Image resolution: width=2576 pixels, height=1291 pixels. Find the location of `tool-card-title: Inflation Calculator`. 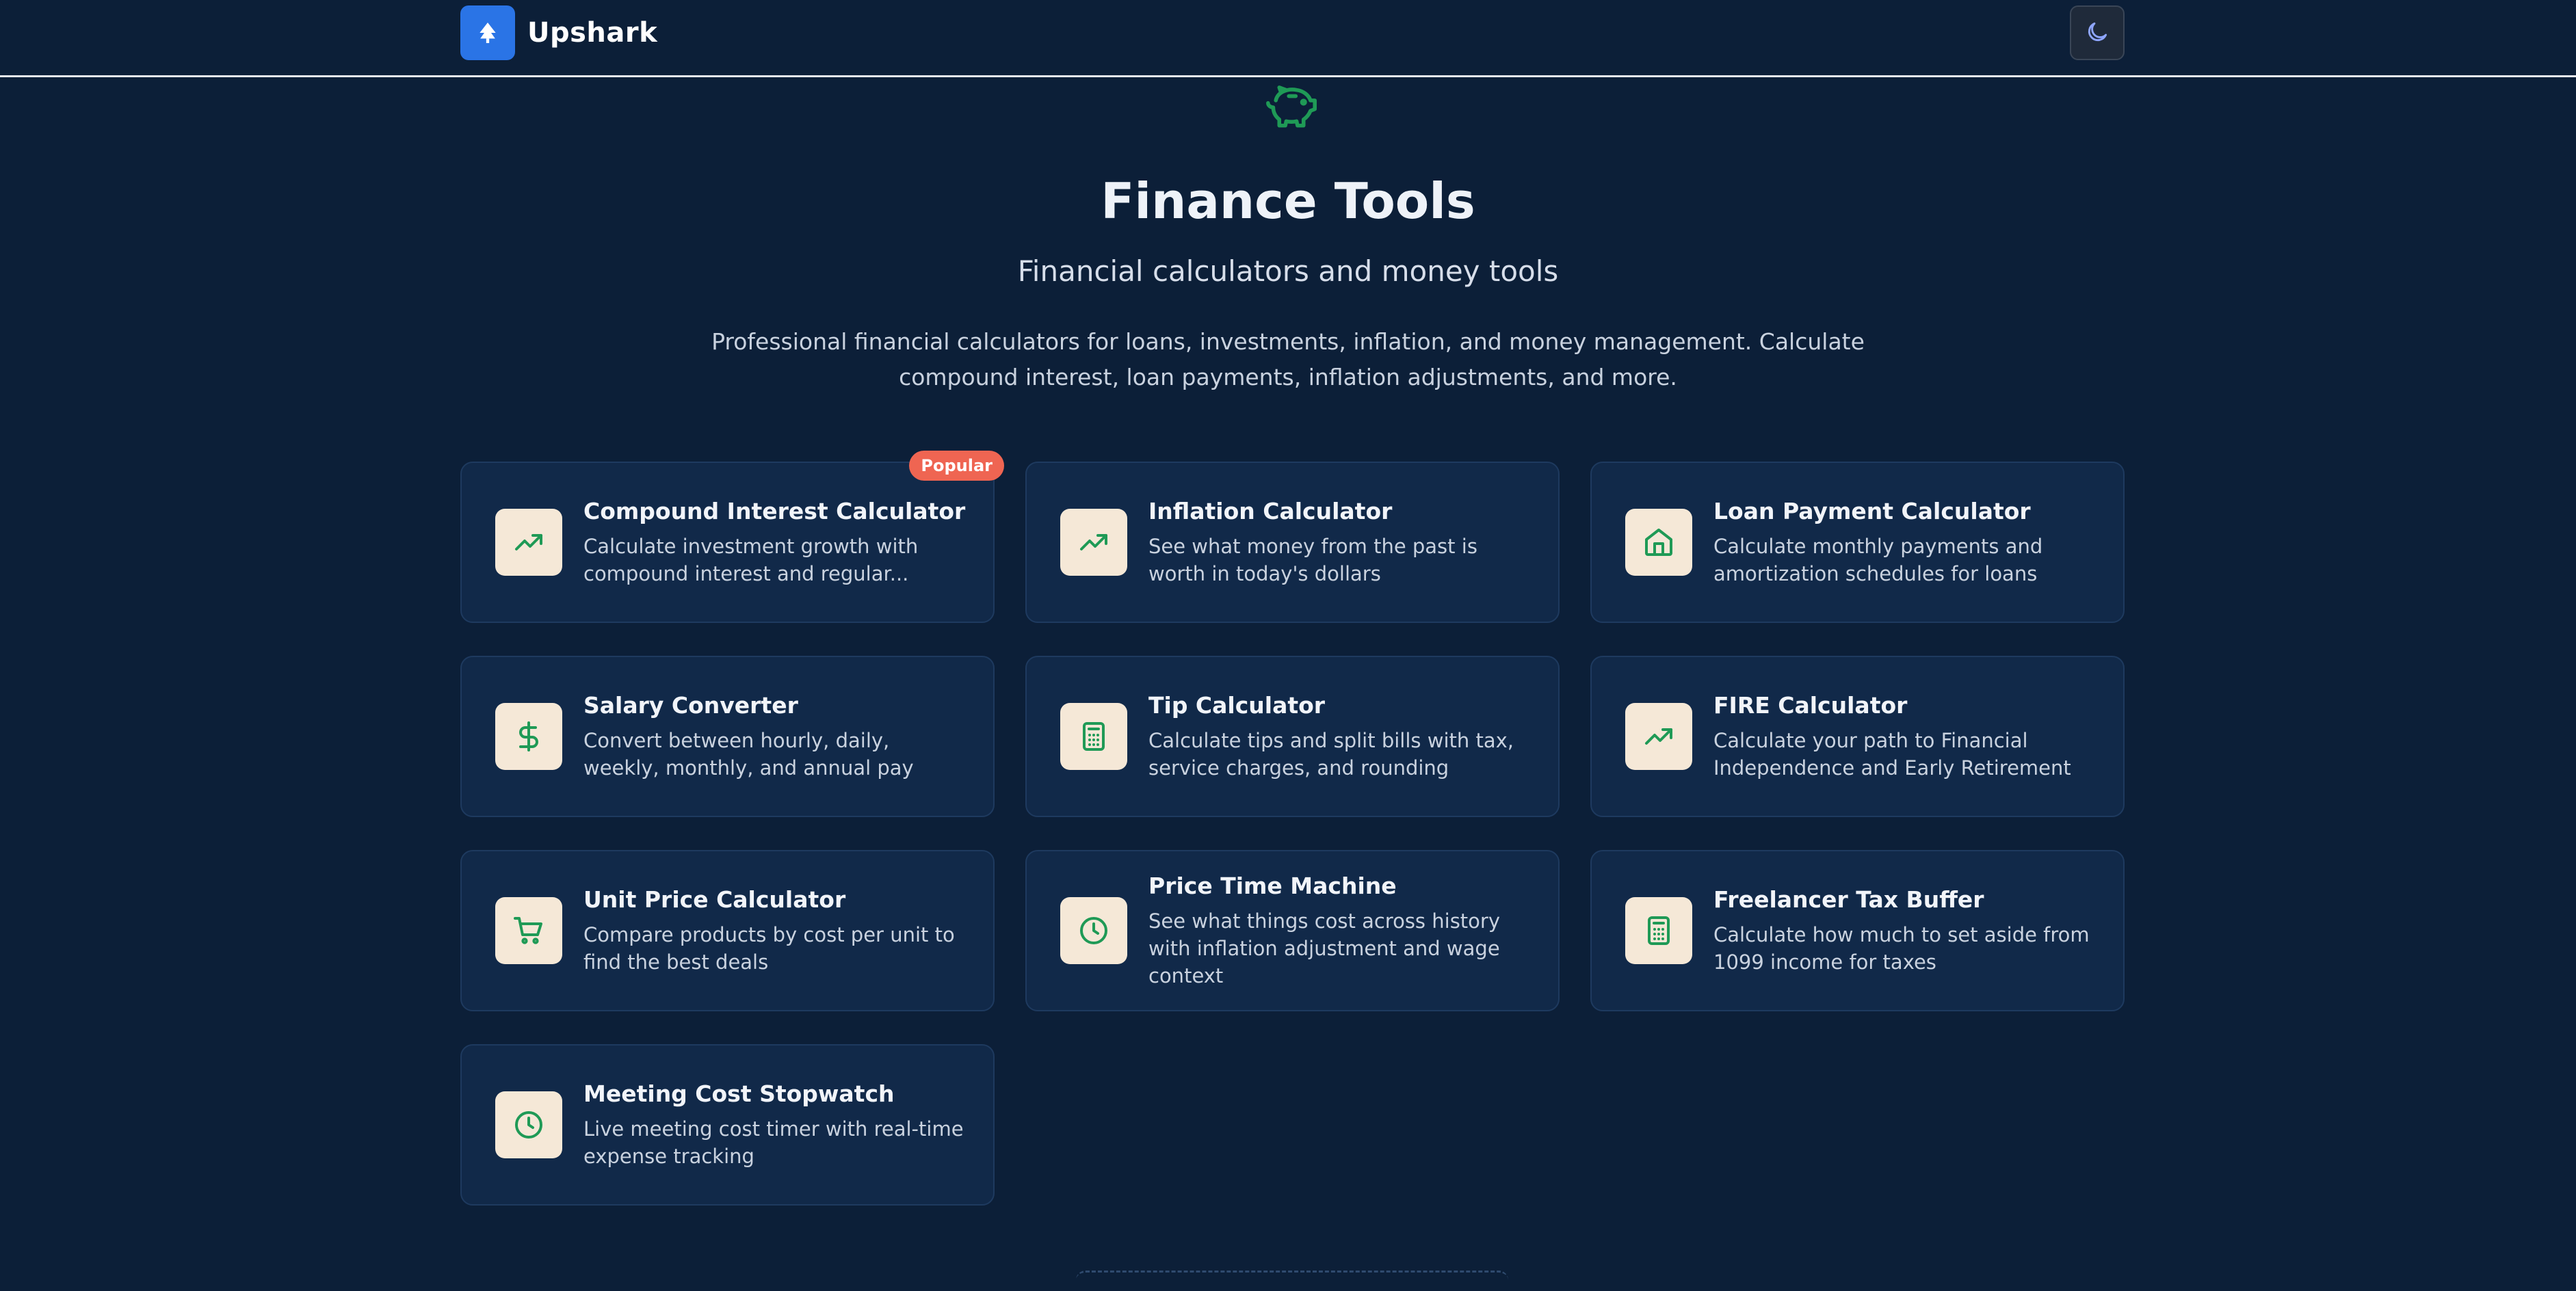

tool-card-title: Inflation Calculator is located at coordinates (1270, 511).